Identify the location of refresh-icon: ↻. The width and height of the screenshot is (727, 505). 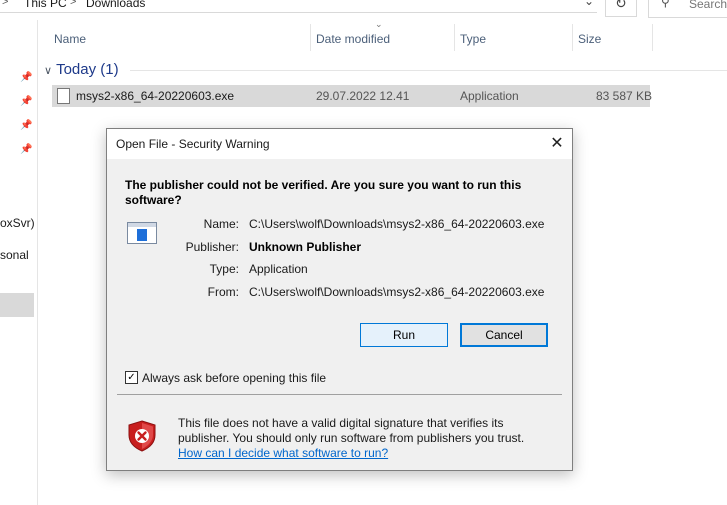
(621, 5).